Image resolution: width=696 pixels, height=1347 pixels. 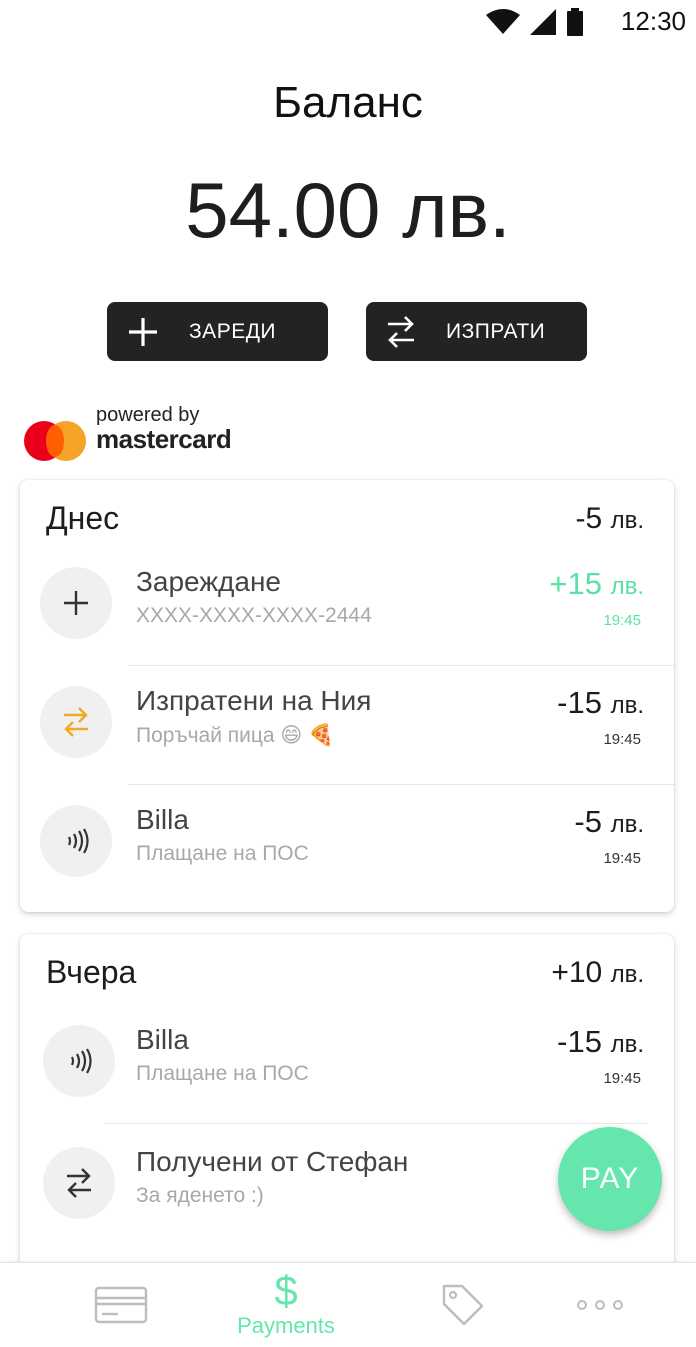 I want to click on transaction-title: Получени от Стефан, so click(x=272, y=1161).